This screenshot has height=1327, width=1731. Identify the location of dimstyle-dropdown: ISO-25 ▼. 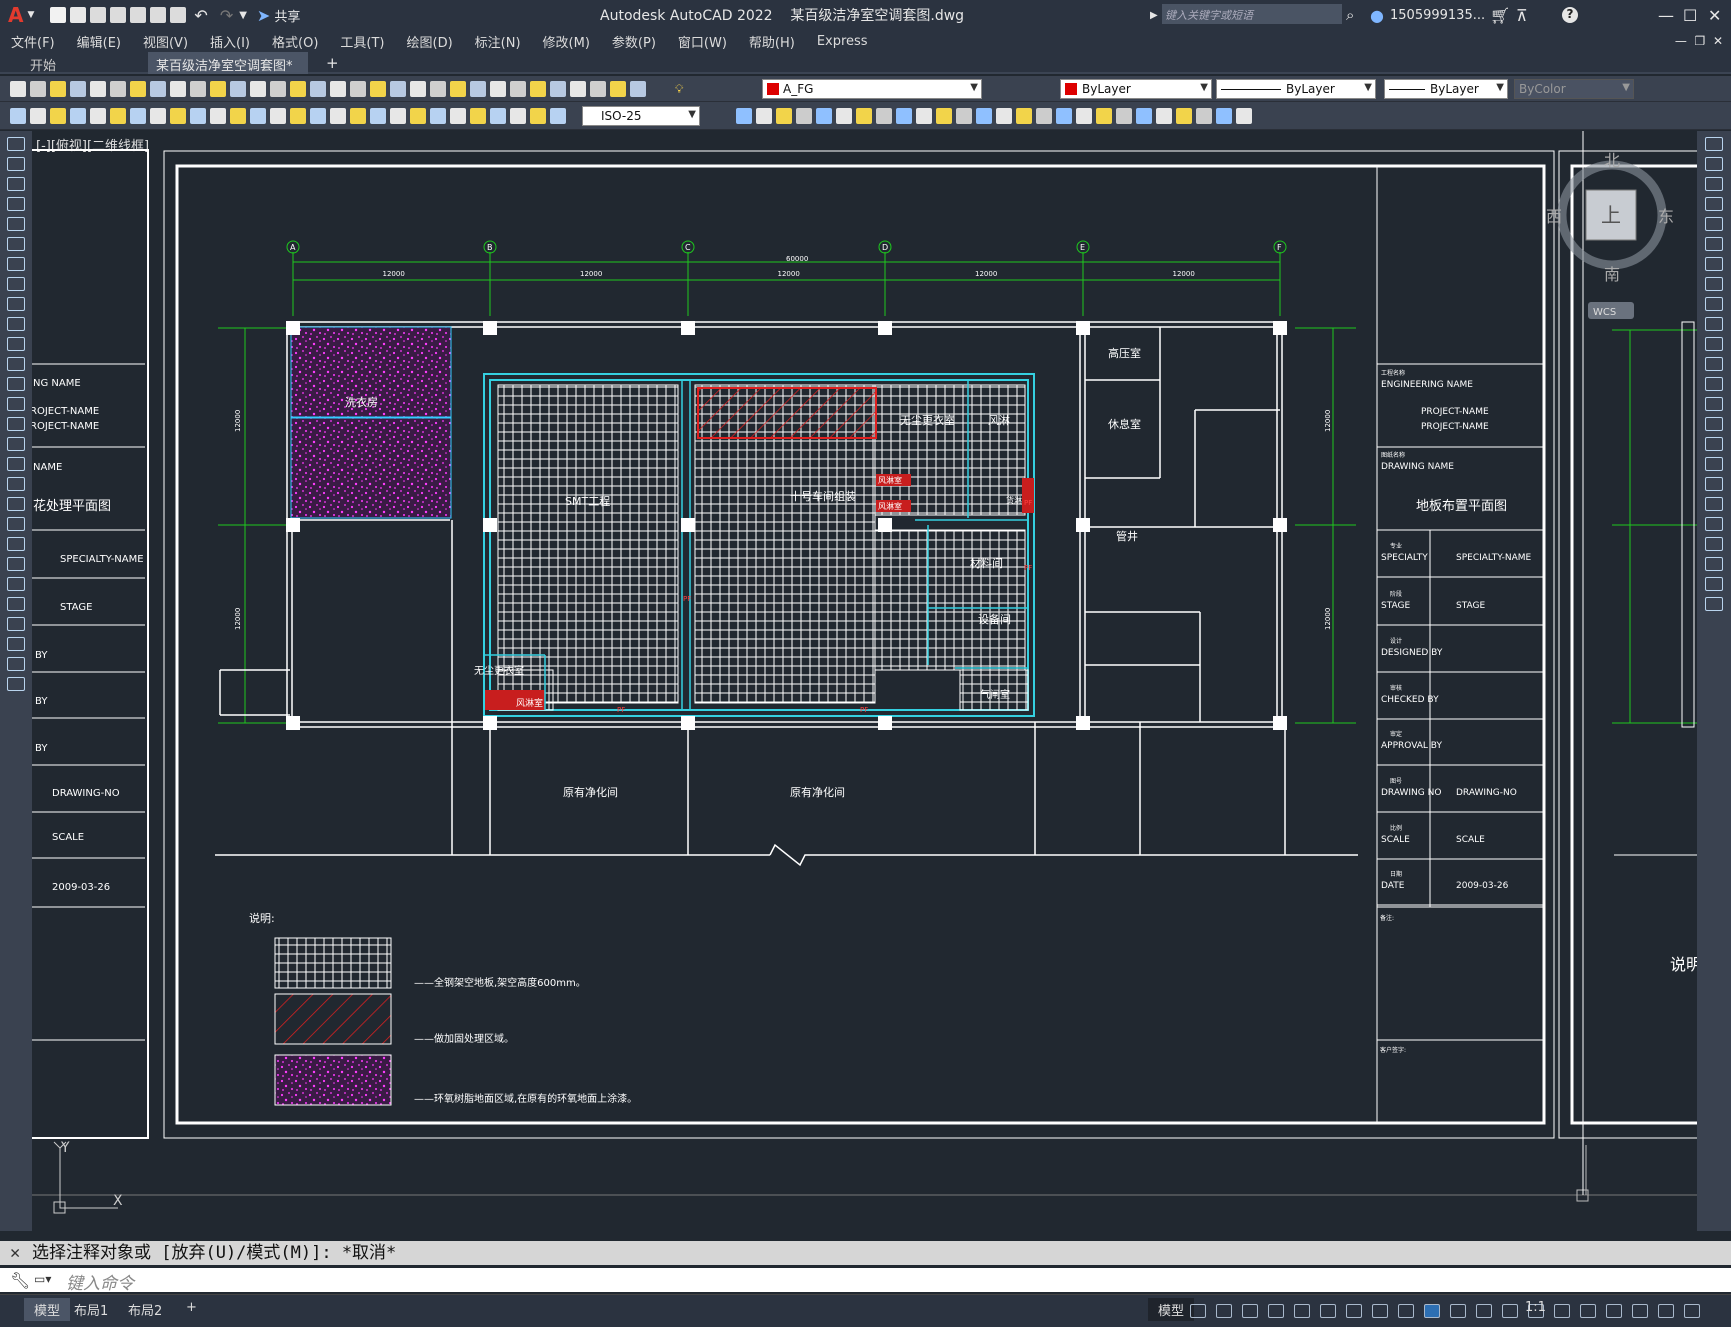
(641, 116).